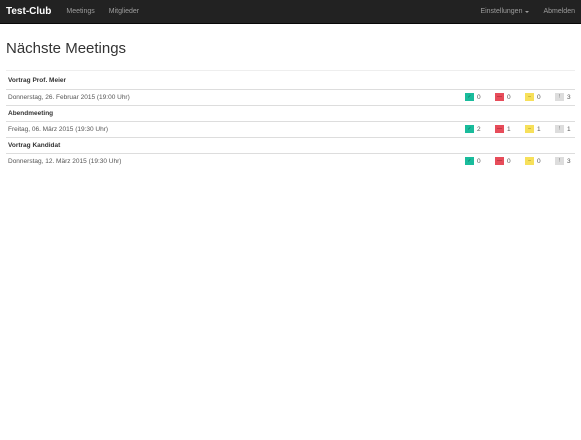  I want to click on brand-link: Test-Club, so click(29, 11).